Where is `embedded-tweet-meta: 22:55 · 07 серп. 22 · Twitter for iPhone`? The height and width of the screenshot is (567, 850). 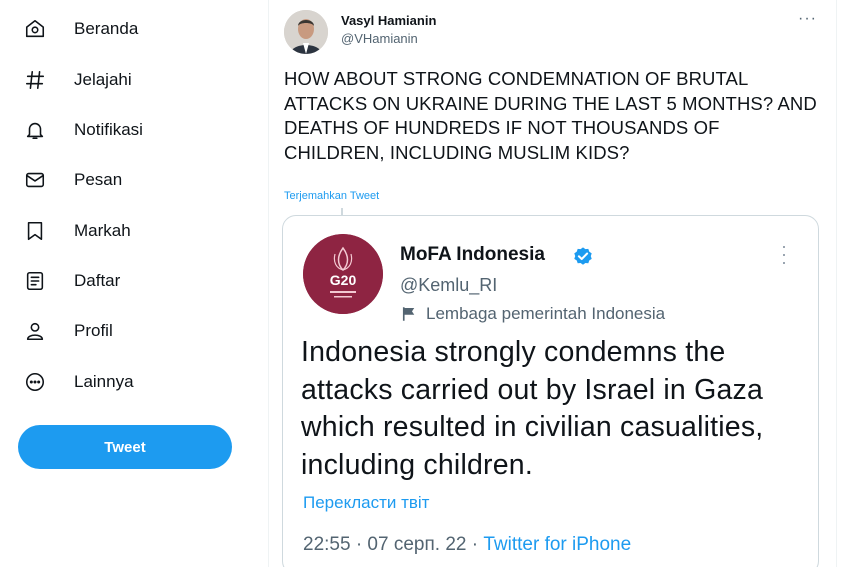 embedded-tweet-meta: 22:55 · 07 серп. 22 · Twitter for iPhone is located at coordinates (467, 545).